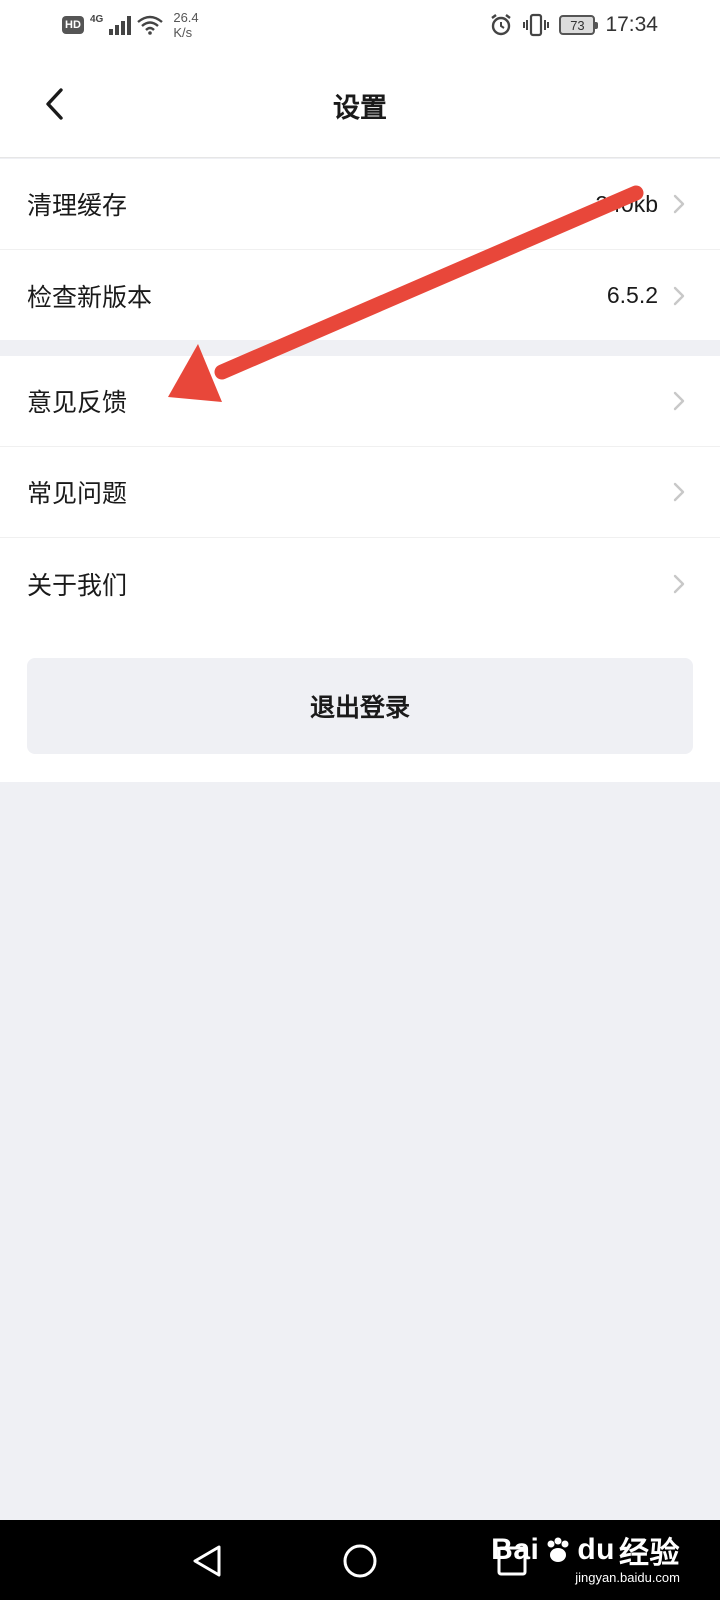 This screenshot has height=1600, width=720. What do you see at coordinates (183, 32) in the screenshot?
I see `speed-unit: K/s` at bounding box center [183, 32].